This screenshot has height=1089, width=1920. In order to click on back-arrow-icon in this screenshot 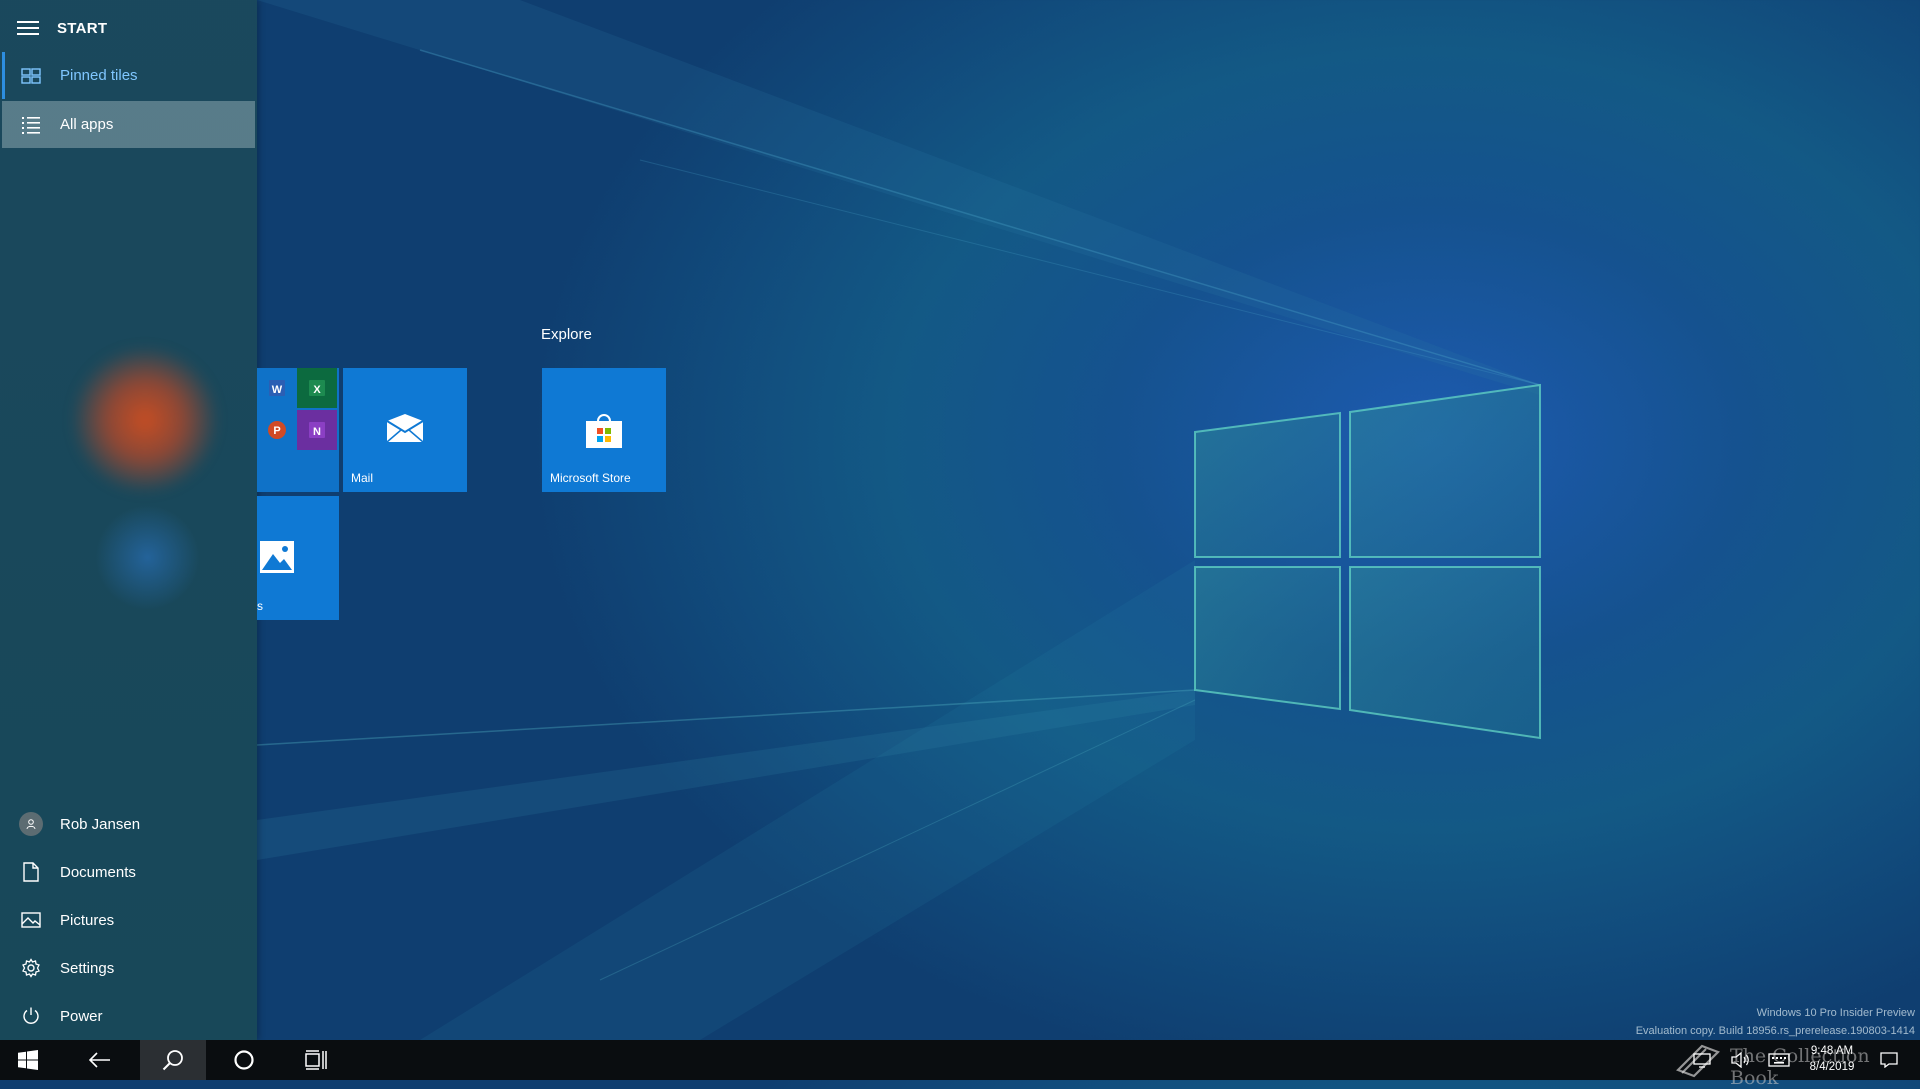, I will do `click(99, 1060)`.